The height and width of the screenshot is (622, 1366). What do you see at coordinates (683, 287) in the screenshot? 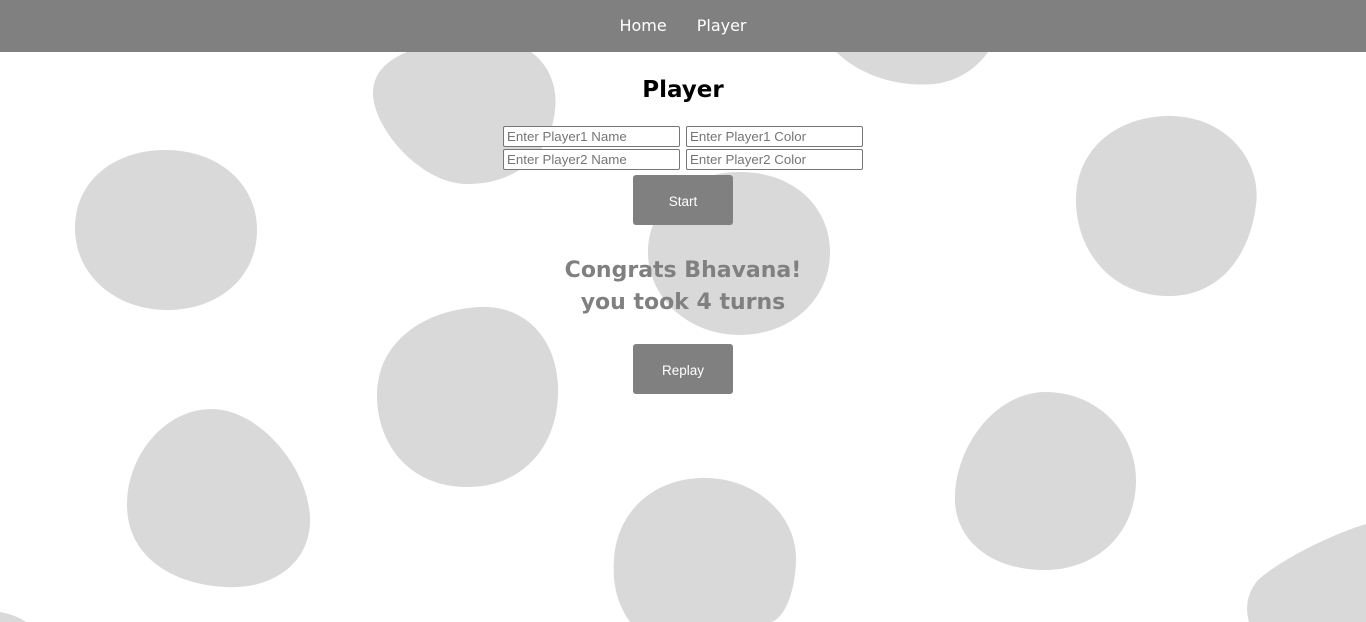
I see `result-message: Congrats Bhavana! you took 4 turns` at bounding box center [683, 287].